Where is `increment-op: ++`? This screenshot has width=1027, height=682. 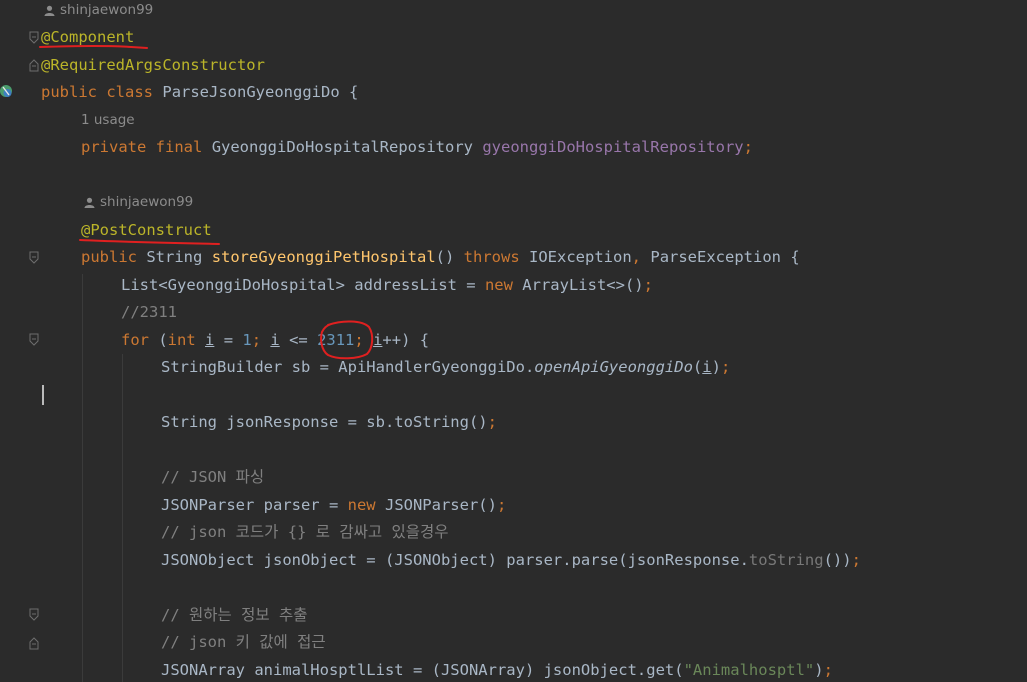
increment-op: ++ is located at coordinates (392, 340).